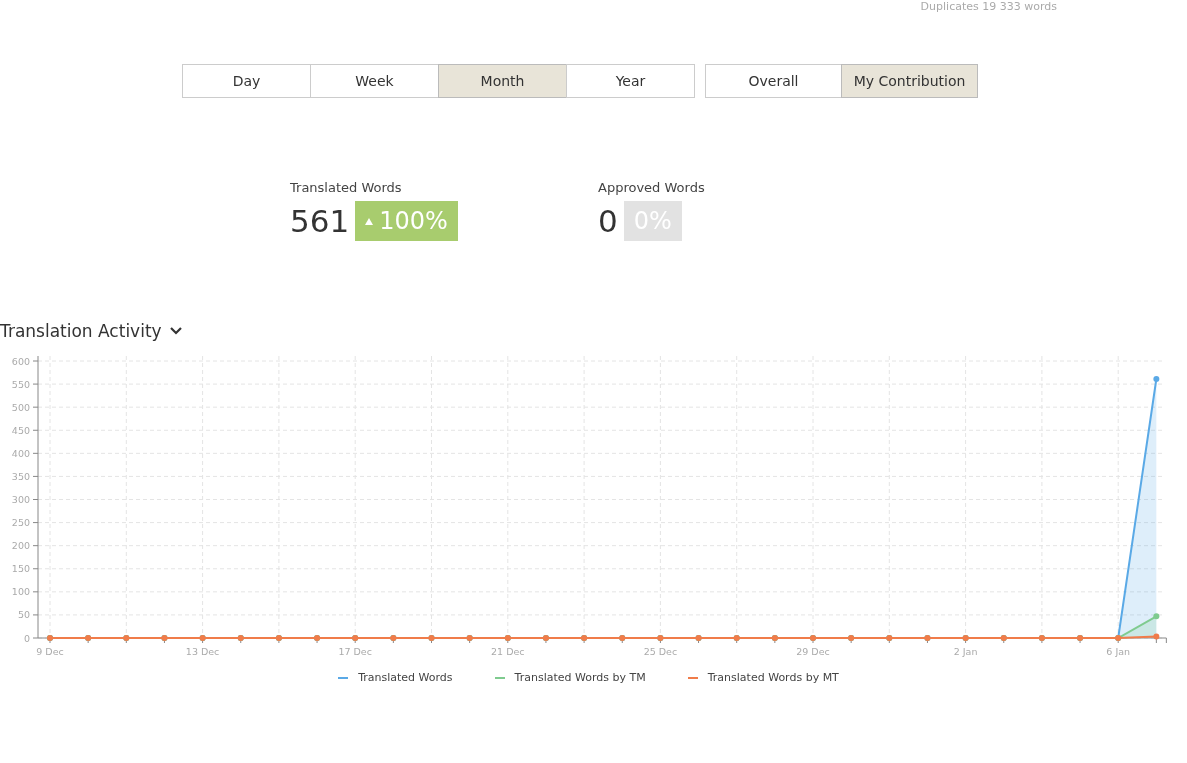  What do you see at coordinates (50, 651) in the screenshot?
I see `x-tick-label: 9 Dec` at bounding box center [50, 651].